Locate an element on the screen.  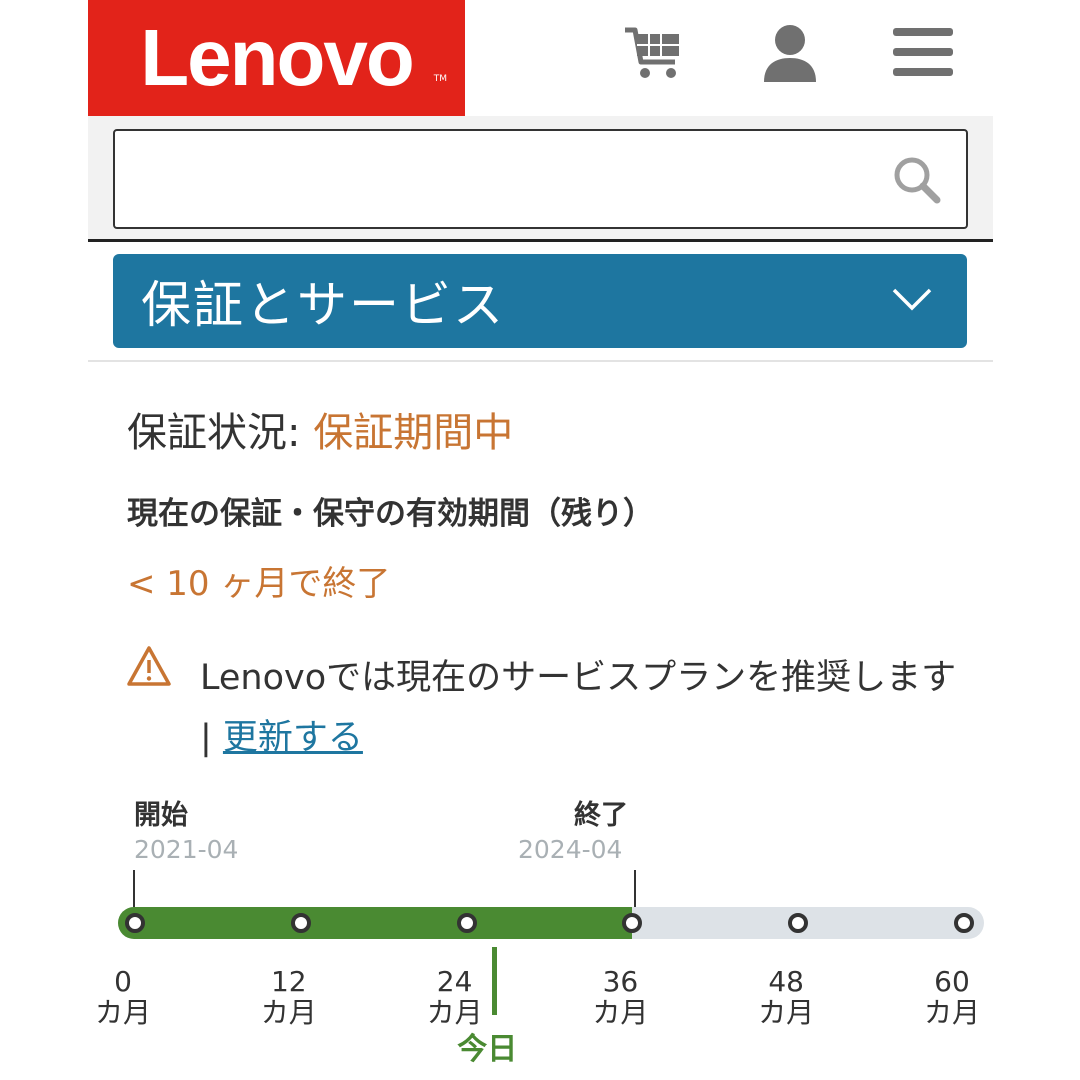
logo-text: Lenovo is located at coordinates (277, 57).